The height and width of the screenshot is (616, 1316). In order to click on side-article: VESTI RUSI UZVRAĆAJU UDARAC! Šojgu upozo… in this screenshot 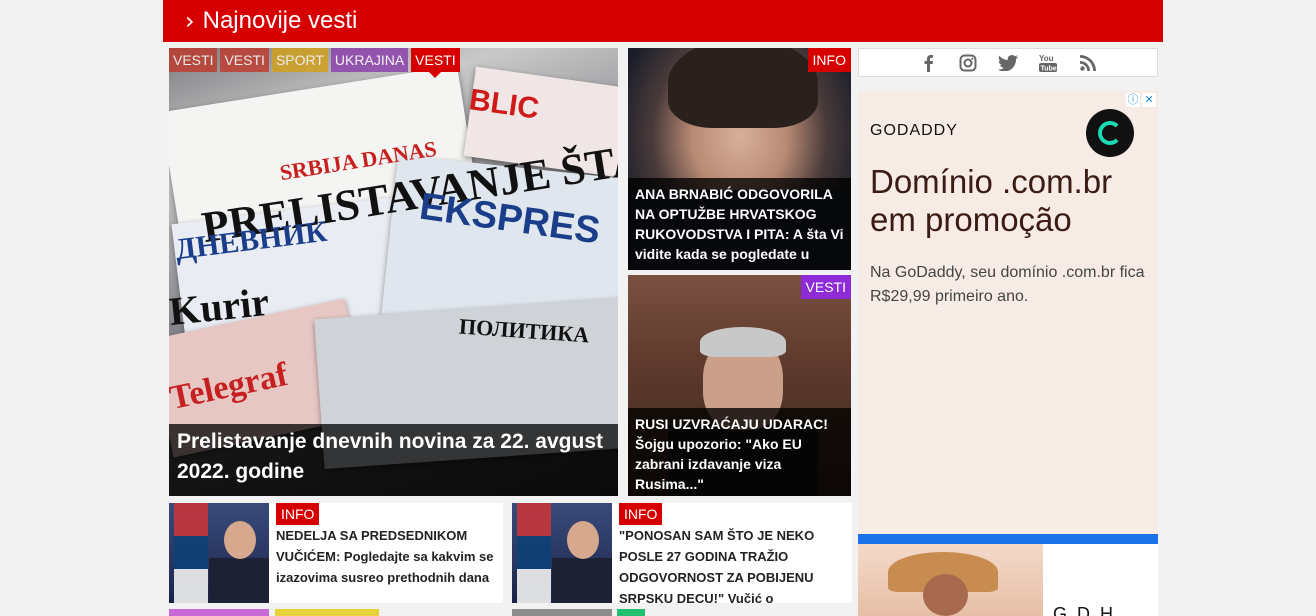, I will do `click(739, 385)`.